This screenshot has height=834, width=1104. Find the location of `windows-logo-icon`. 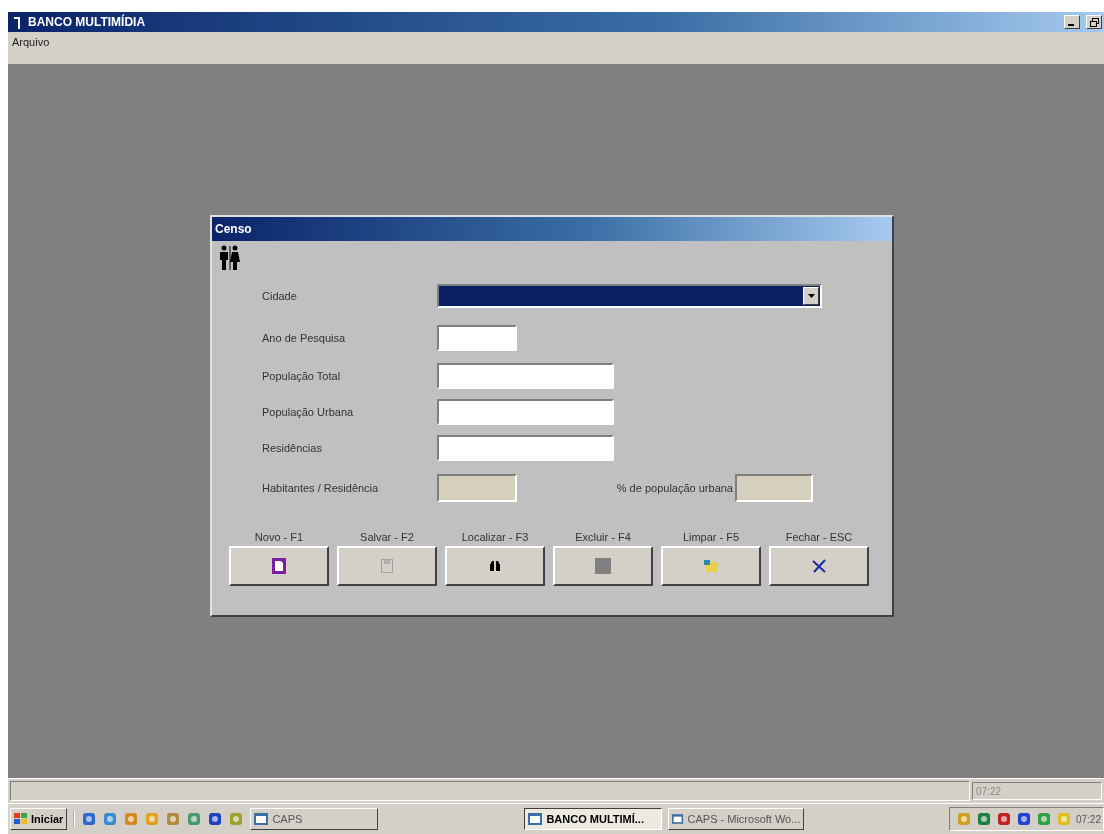

windows-logo-icon is located at coordinates (21, 819).